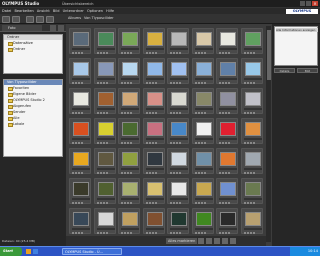 The image size is (320, 256). Describe the element at coordinates (225, 241) in the screenshot. I see `slideshow-icon` at that location.